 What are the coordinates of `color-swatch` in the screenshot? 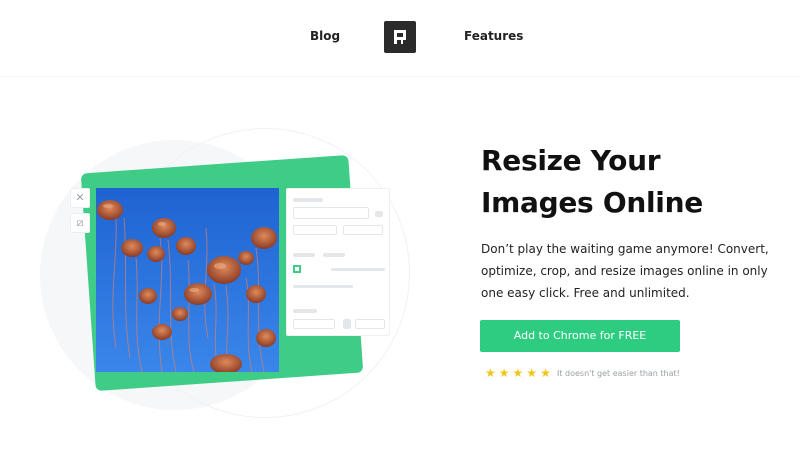 It's located at (347, 324).